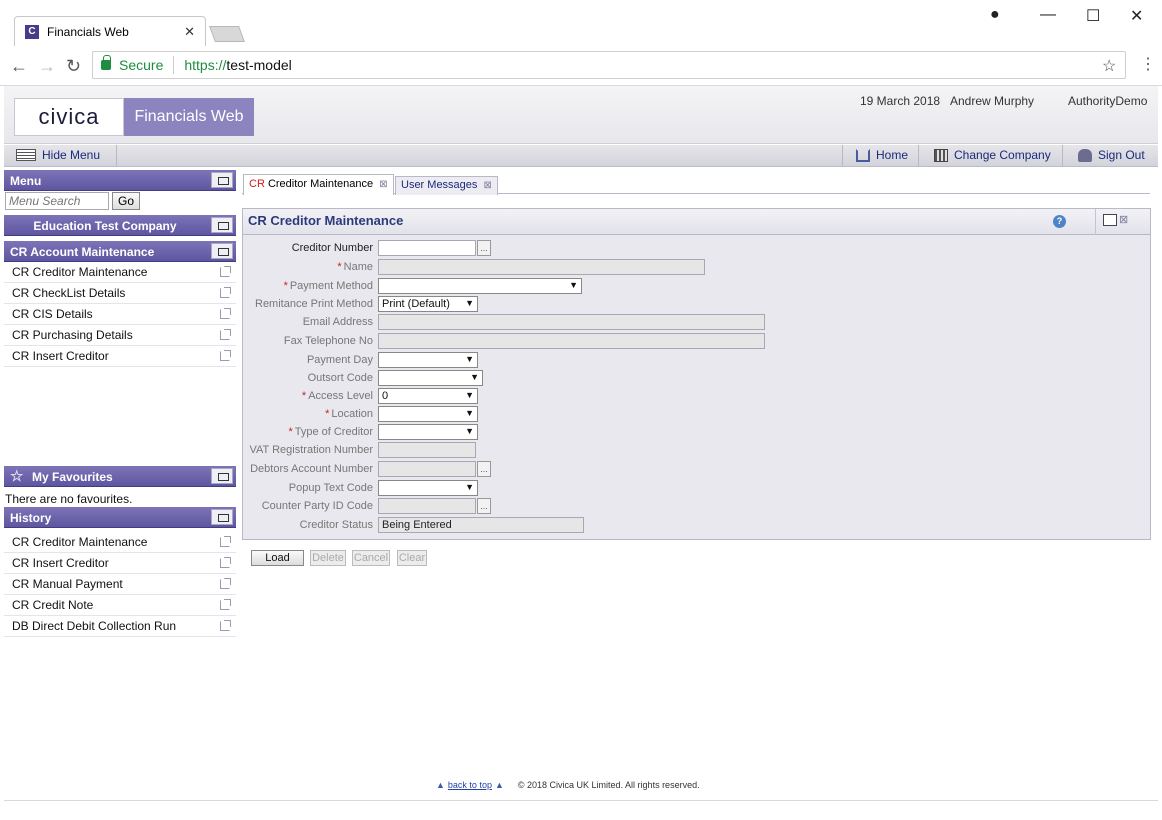 Image resolution: width=1162 pixels, height=820 pixels. Describe the element at coordinates (1109, 66) in the screenshot. I see `bookmark-star-icon: ☆` at that location.